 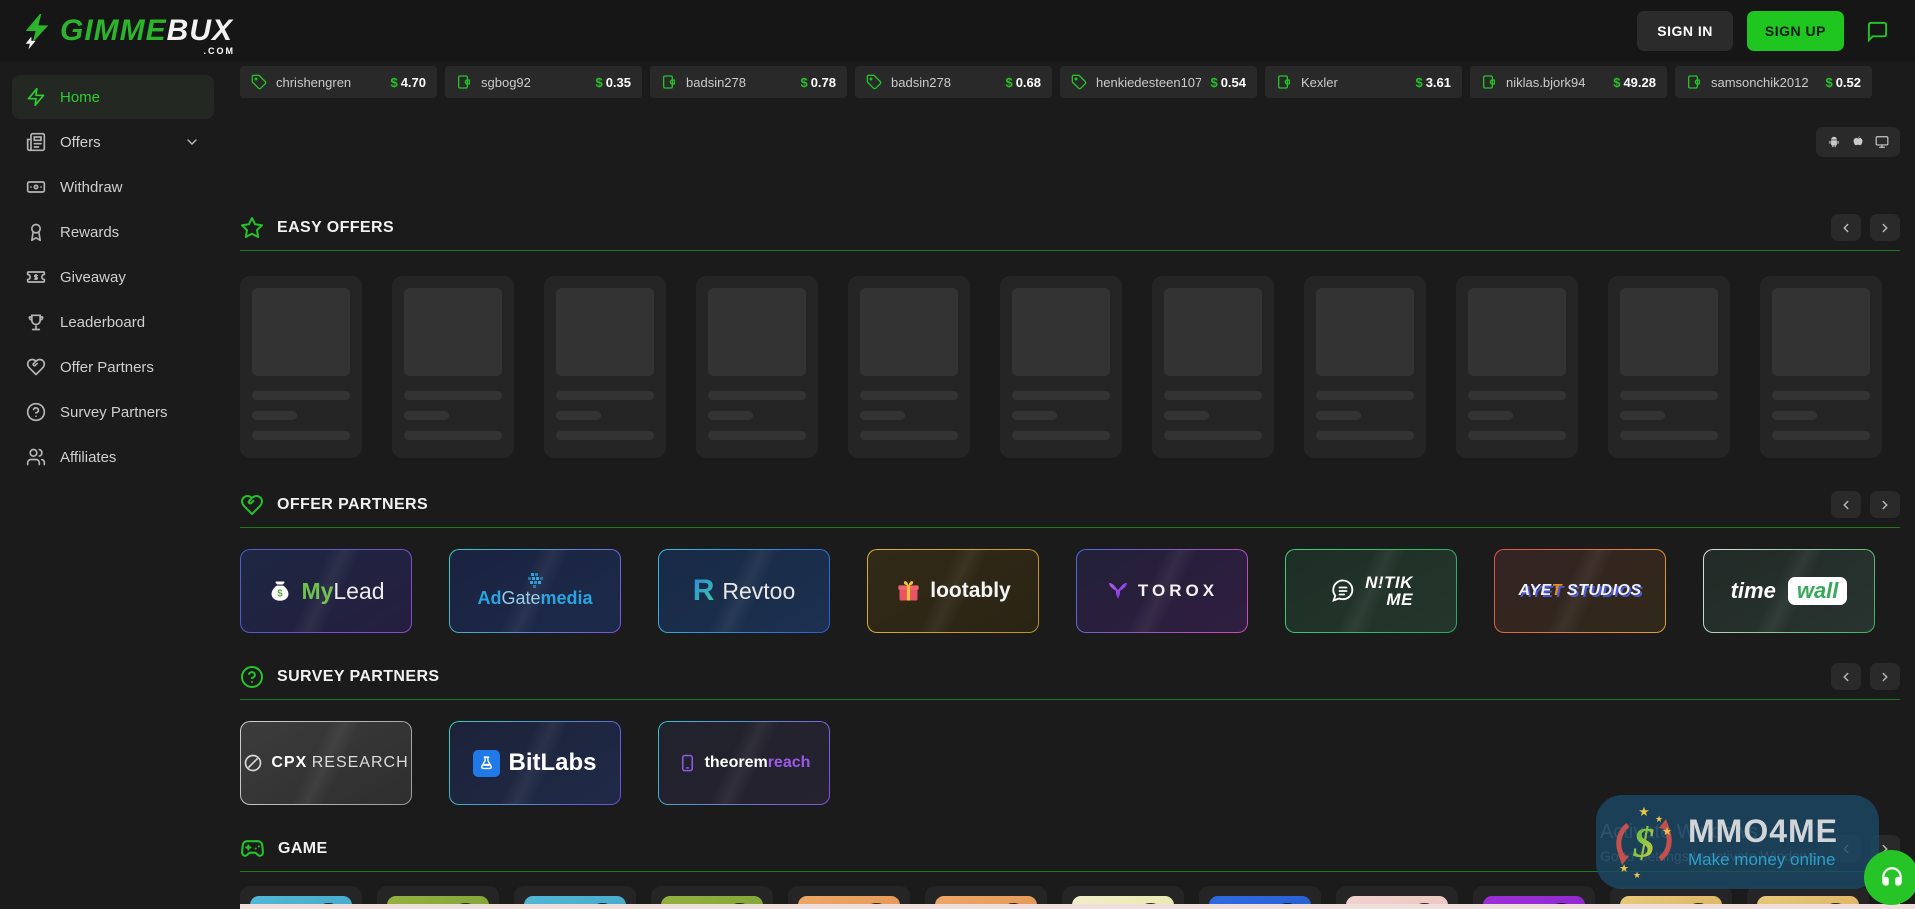 I want to click on sidebar-item-rewards: Rewards, so click(x=113, y=232).